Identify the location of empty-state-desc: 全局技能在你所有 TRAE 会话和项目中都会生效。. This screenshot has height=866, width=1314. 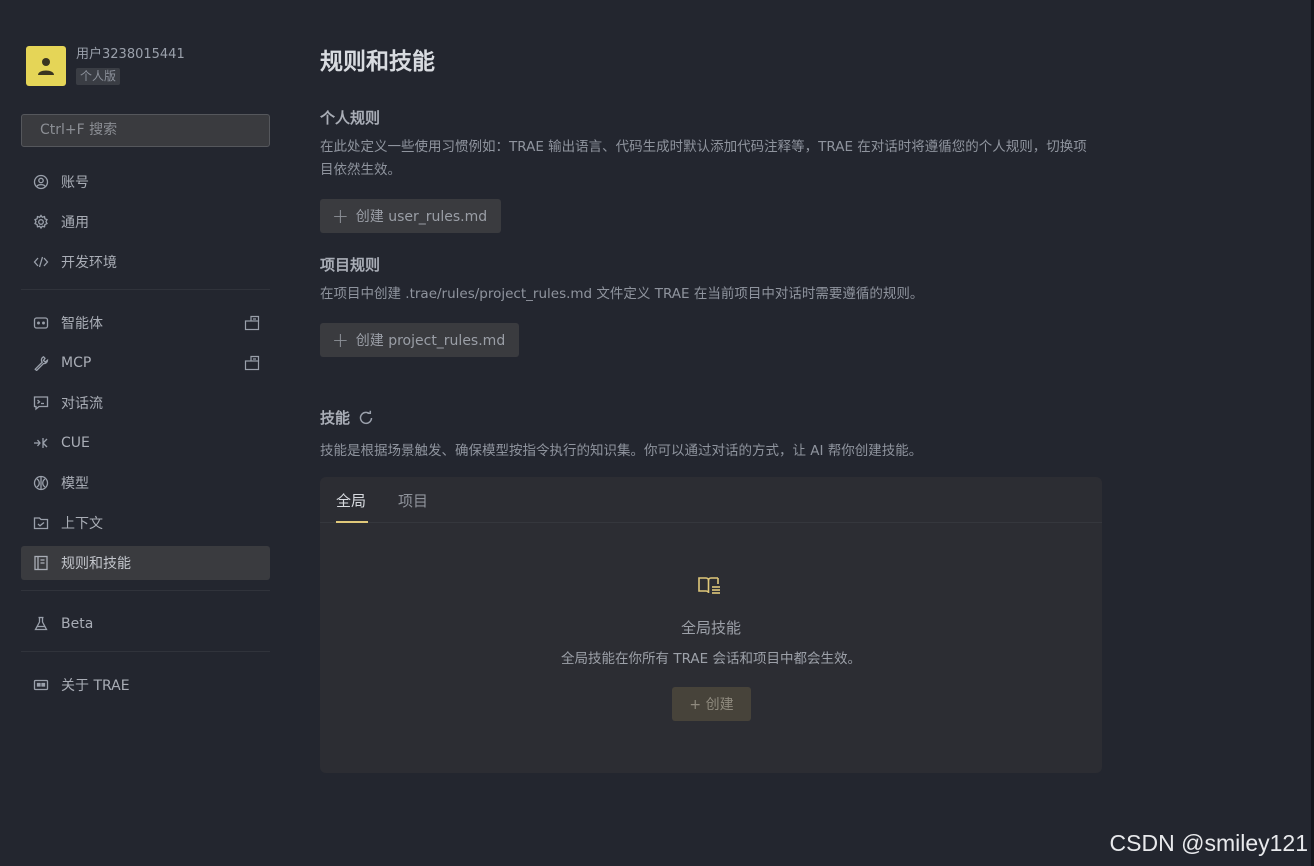
(711, 659).